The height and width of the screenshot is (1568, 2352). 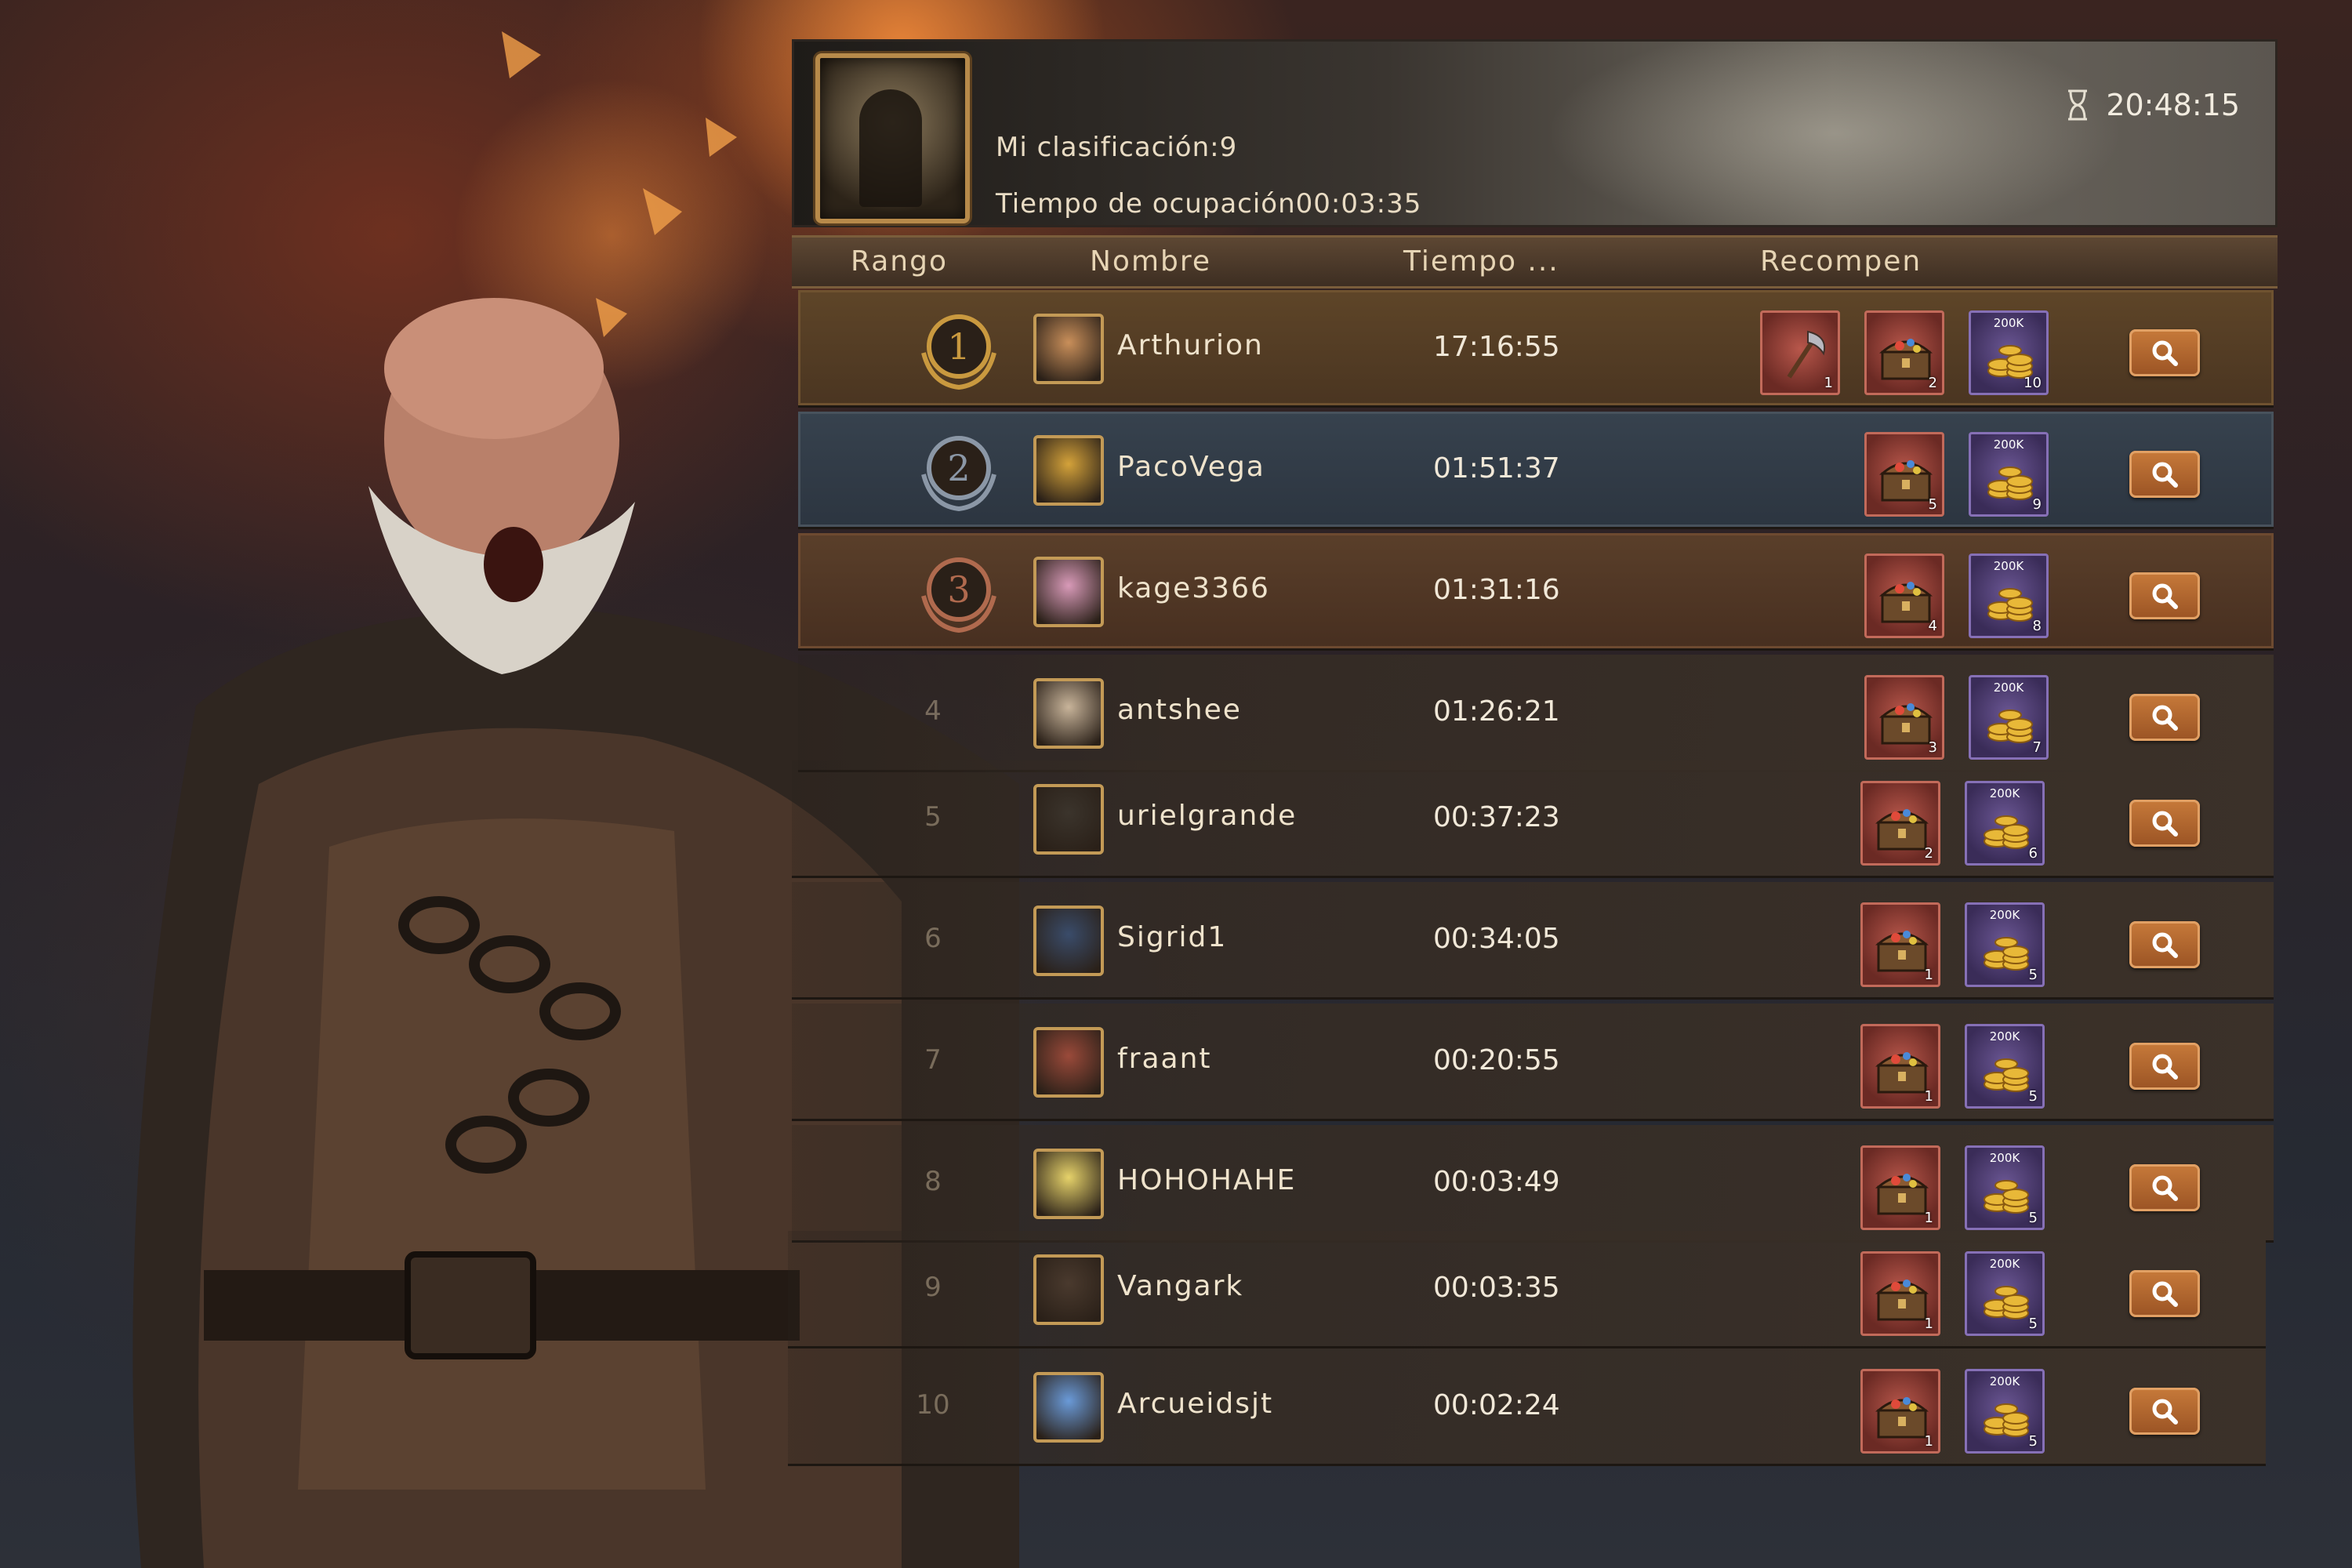 I want to click on ranking-row: 8 HOHOHAHE 00:03:49 1 200K 5, so click(x=1533, y=1184).